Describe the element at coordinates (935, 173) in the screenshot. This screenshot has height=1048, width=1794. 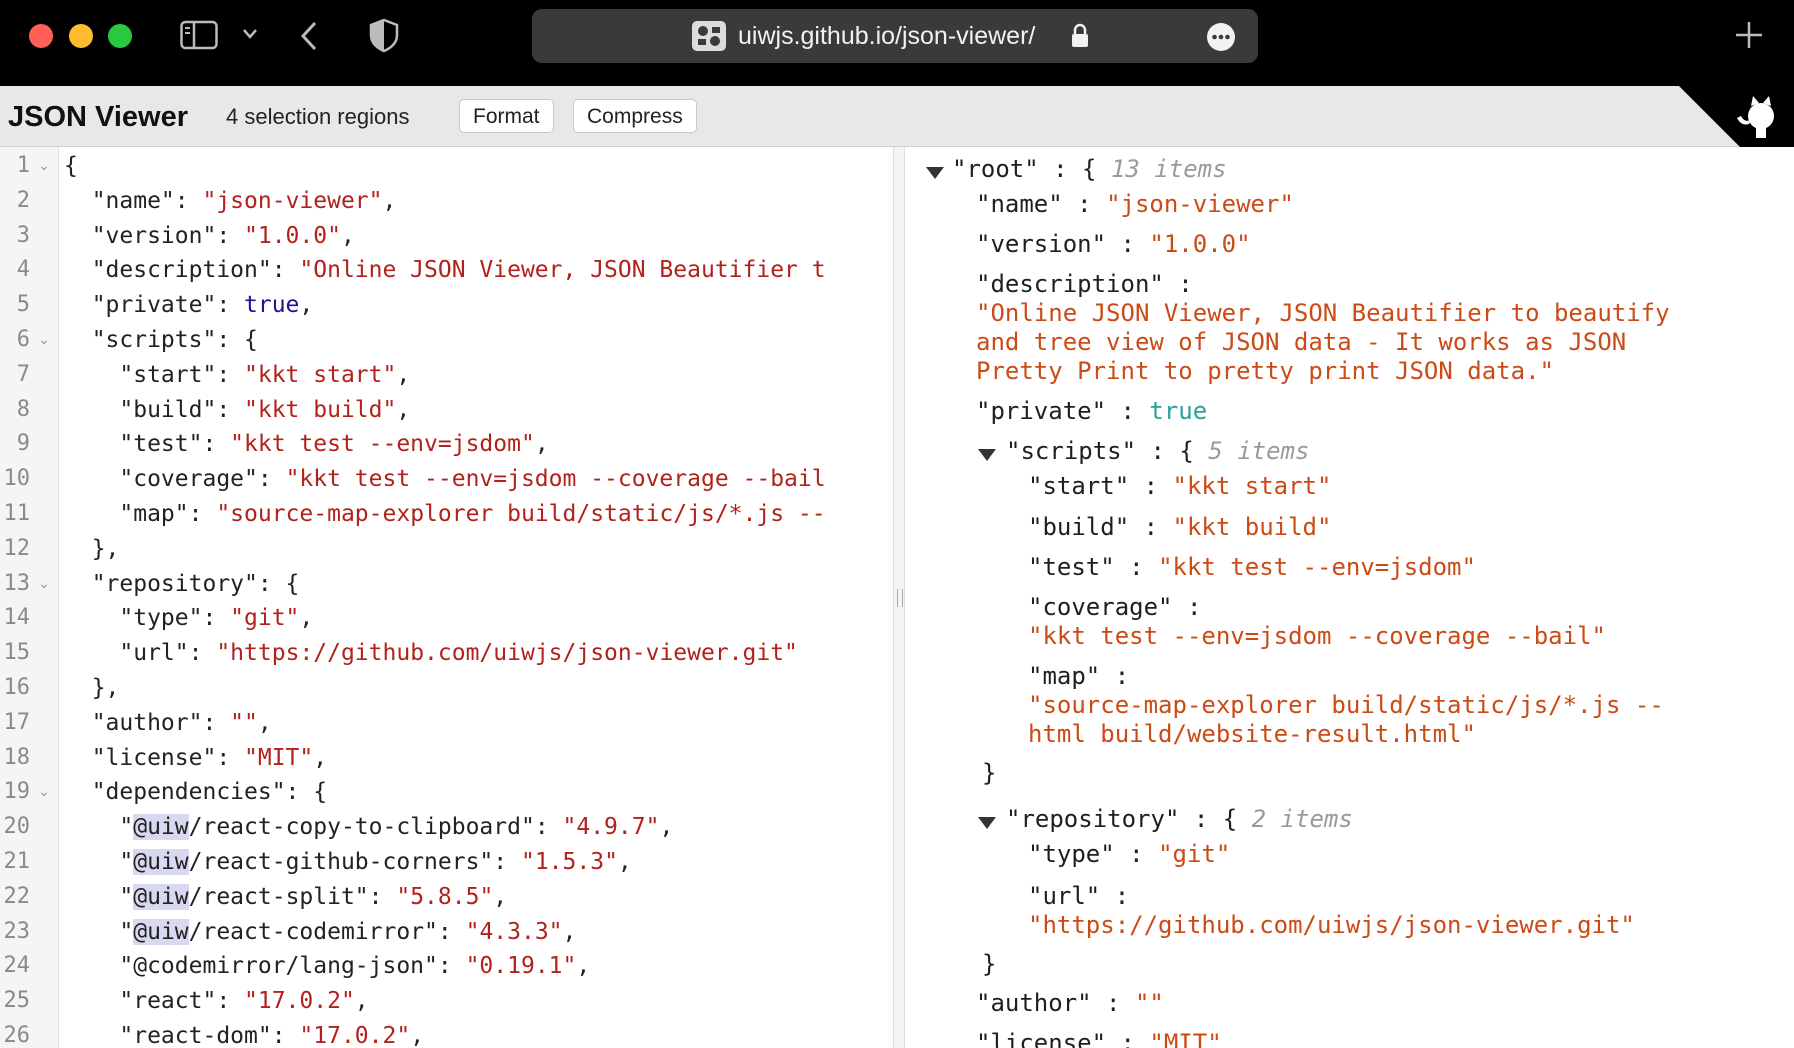
I see `collapse-root-caret-icon` at that location.